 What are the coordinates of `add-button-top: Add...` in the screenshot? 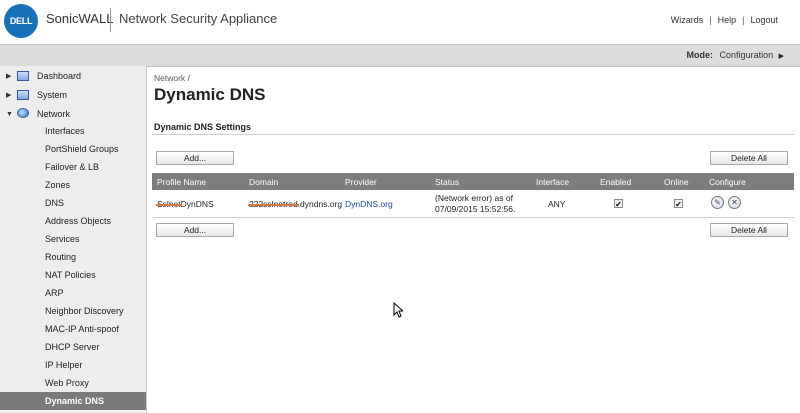 It's located at (195, 158).